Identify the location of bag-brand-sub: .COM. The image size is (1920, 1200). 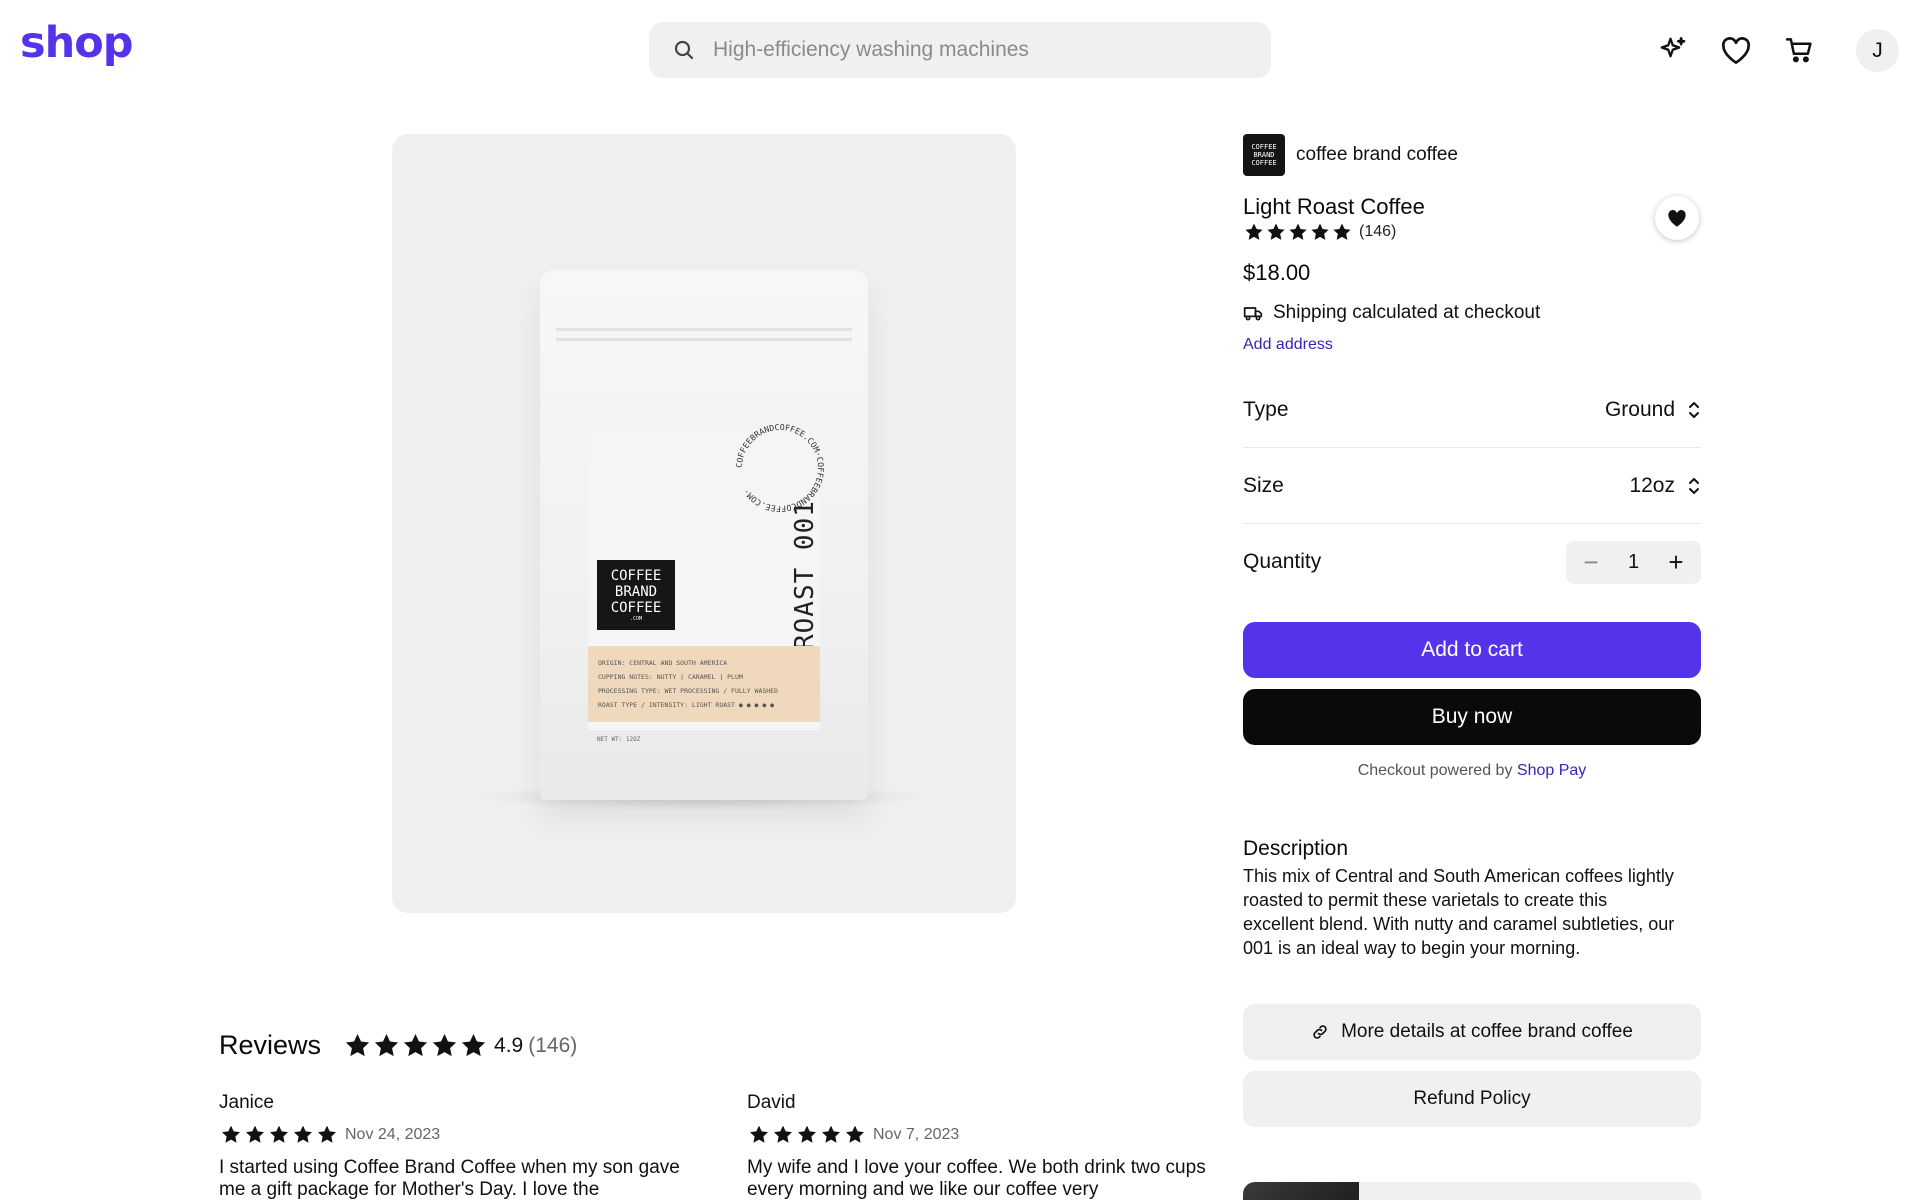
(636, 619).